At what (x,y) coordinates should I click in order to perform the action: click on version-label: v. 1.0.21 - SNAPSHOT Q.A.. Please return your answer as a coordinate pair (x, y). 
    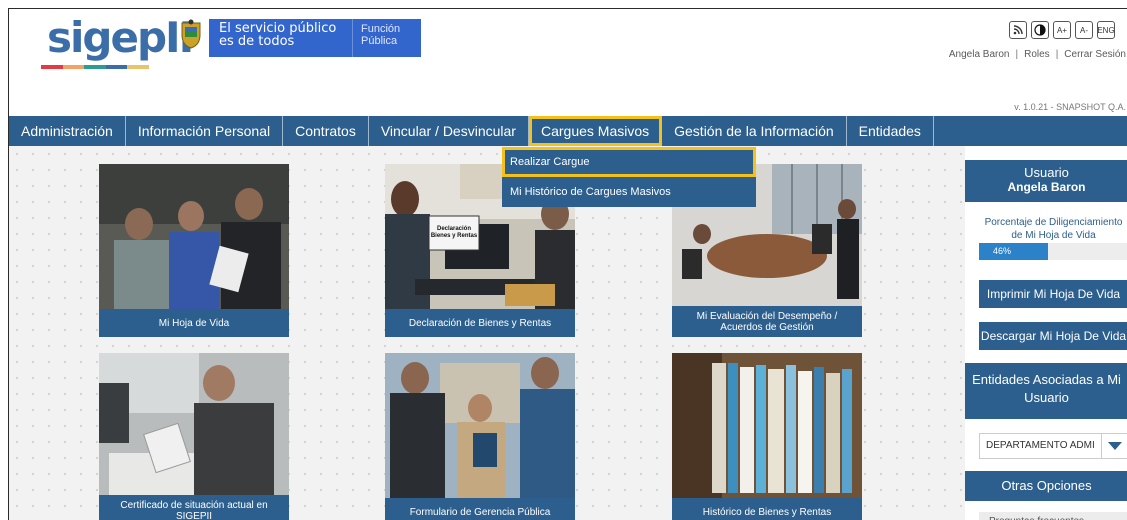
    Looking at the image, I should click on (1070, 107).